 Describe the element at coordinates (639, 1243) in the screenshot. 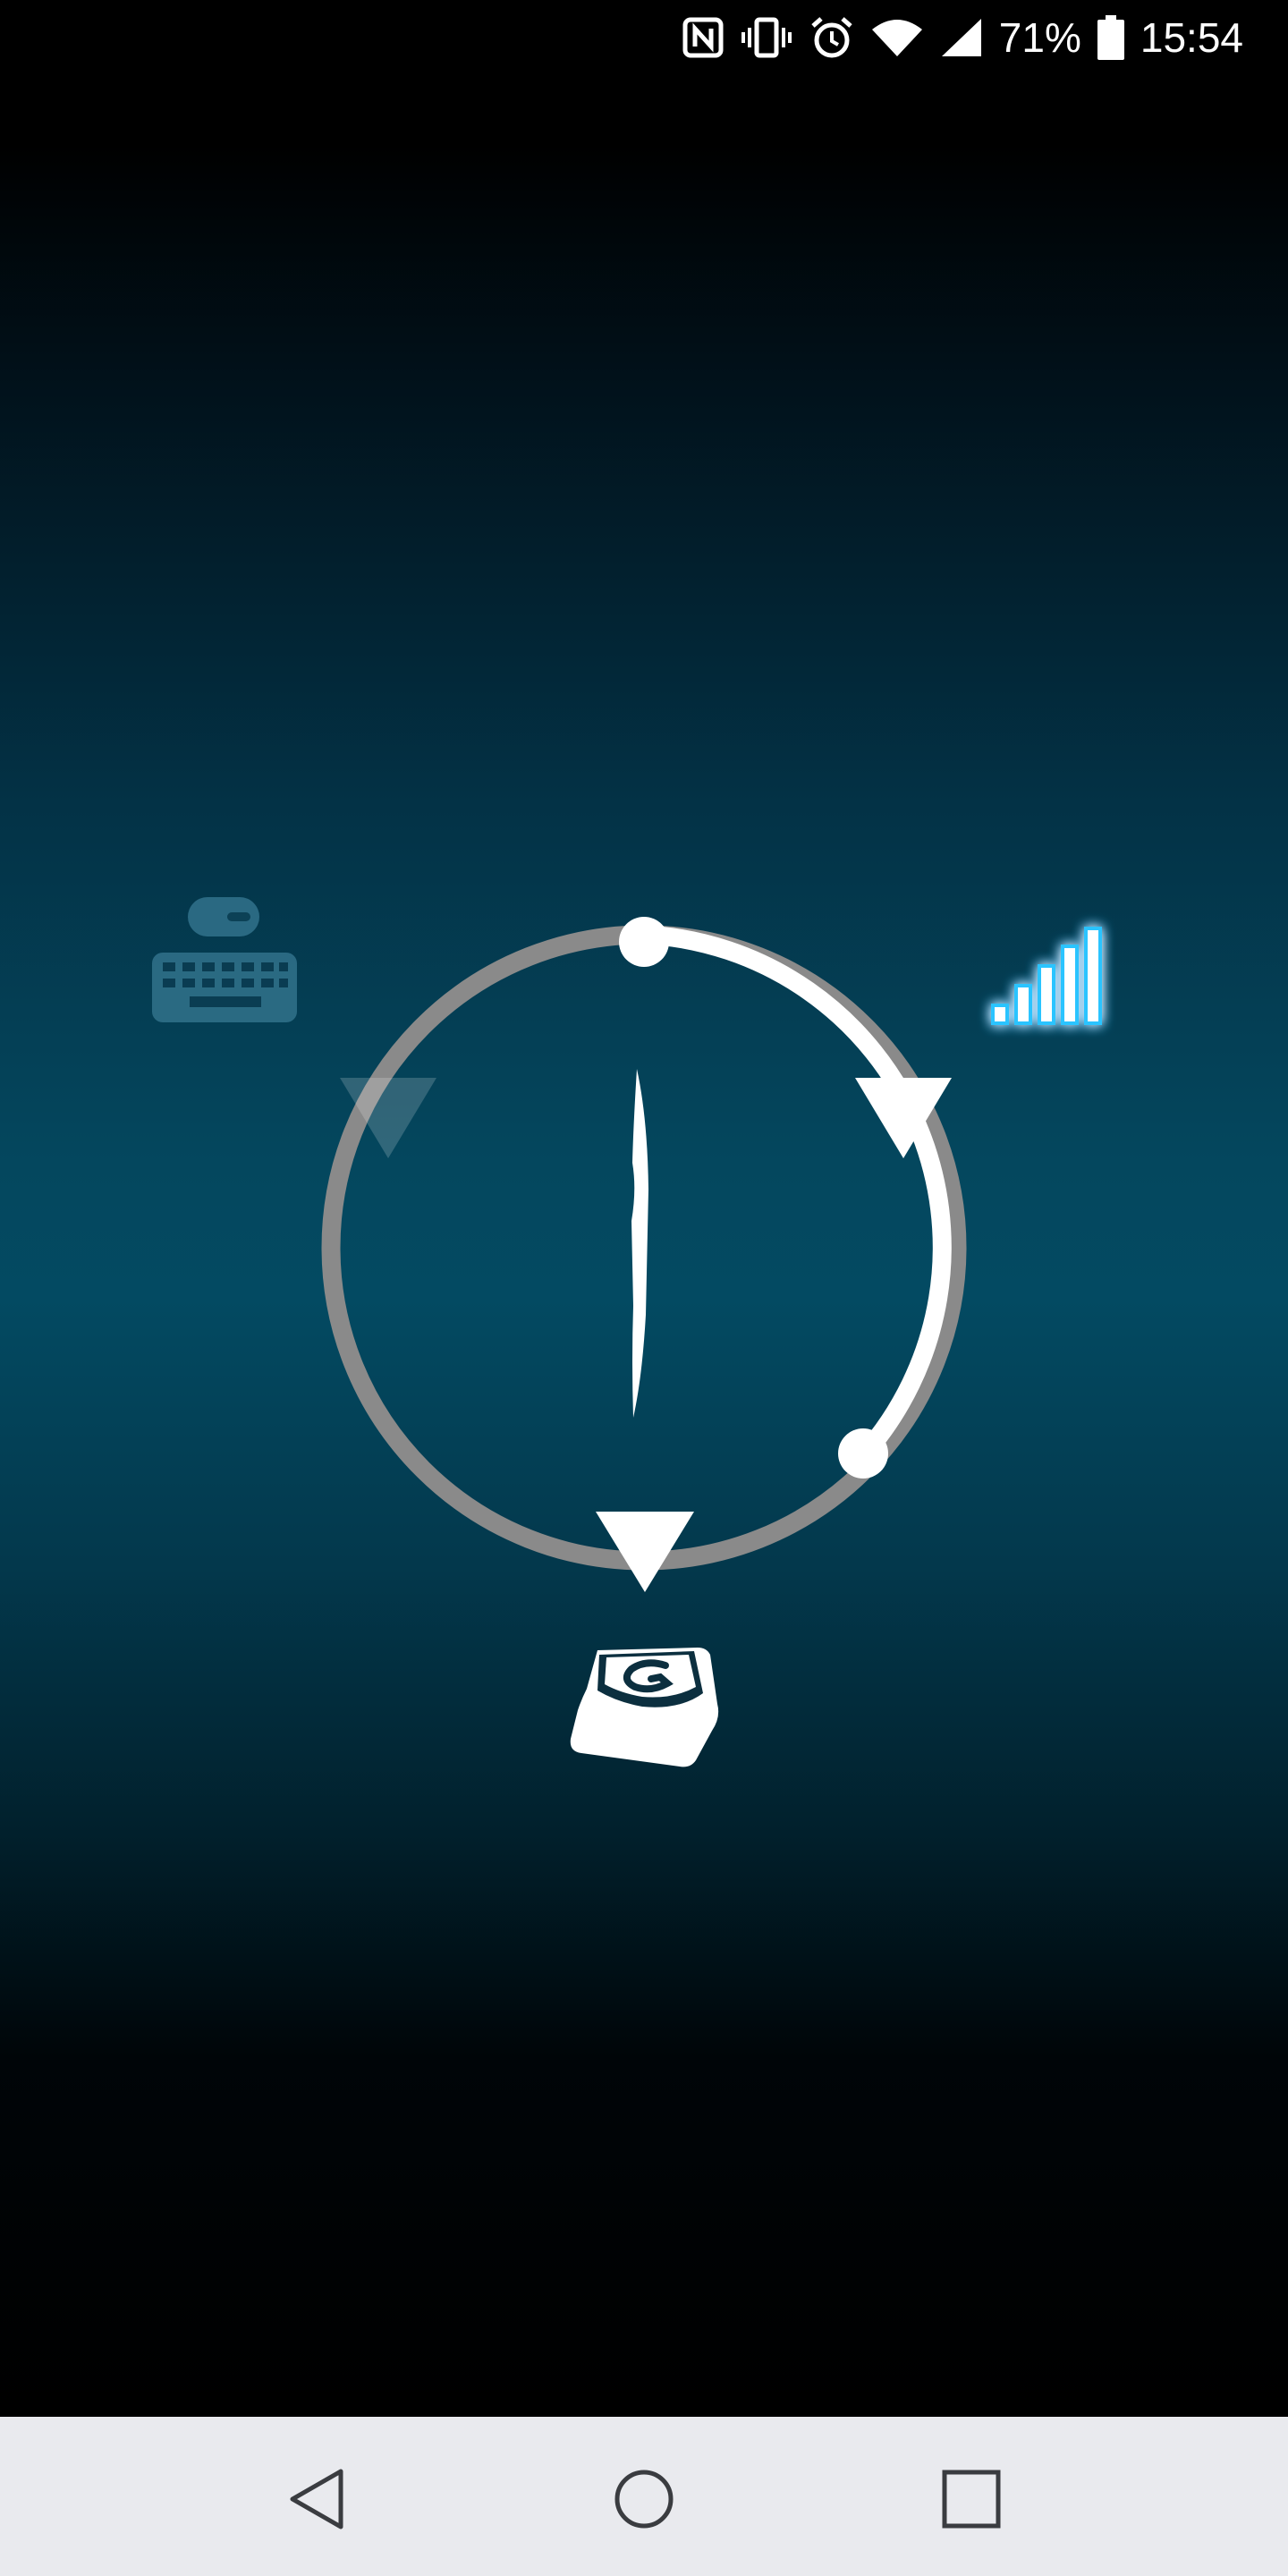

I see `center-sparkle-icon` at that location.